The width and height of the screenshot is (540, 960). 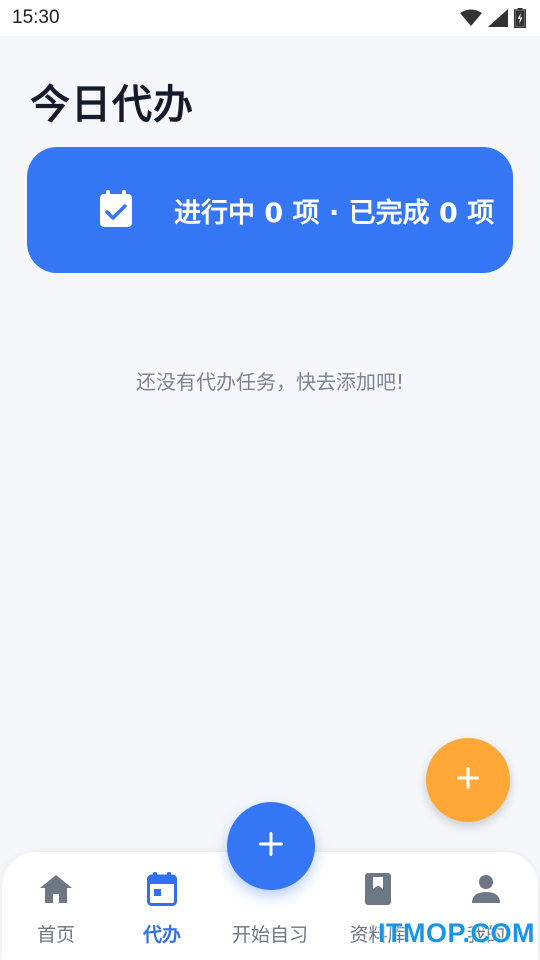 What do you see at coordinates (162, 889) in the screenshot?
I see `calendar-icon` at bounding box center [162, 889].